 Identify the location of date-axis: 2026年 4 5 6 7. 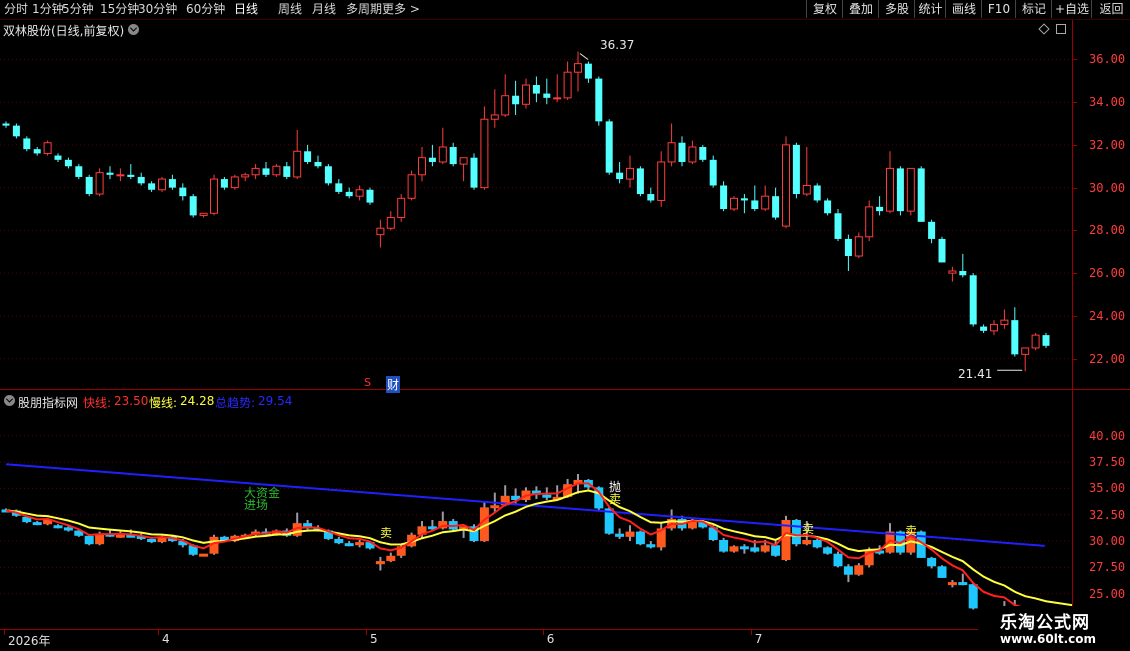
(536, 640).